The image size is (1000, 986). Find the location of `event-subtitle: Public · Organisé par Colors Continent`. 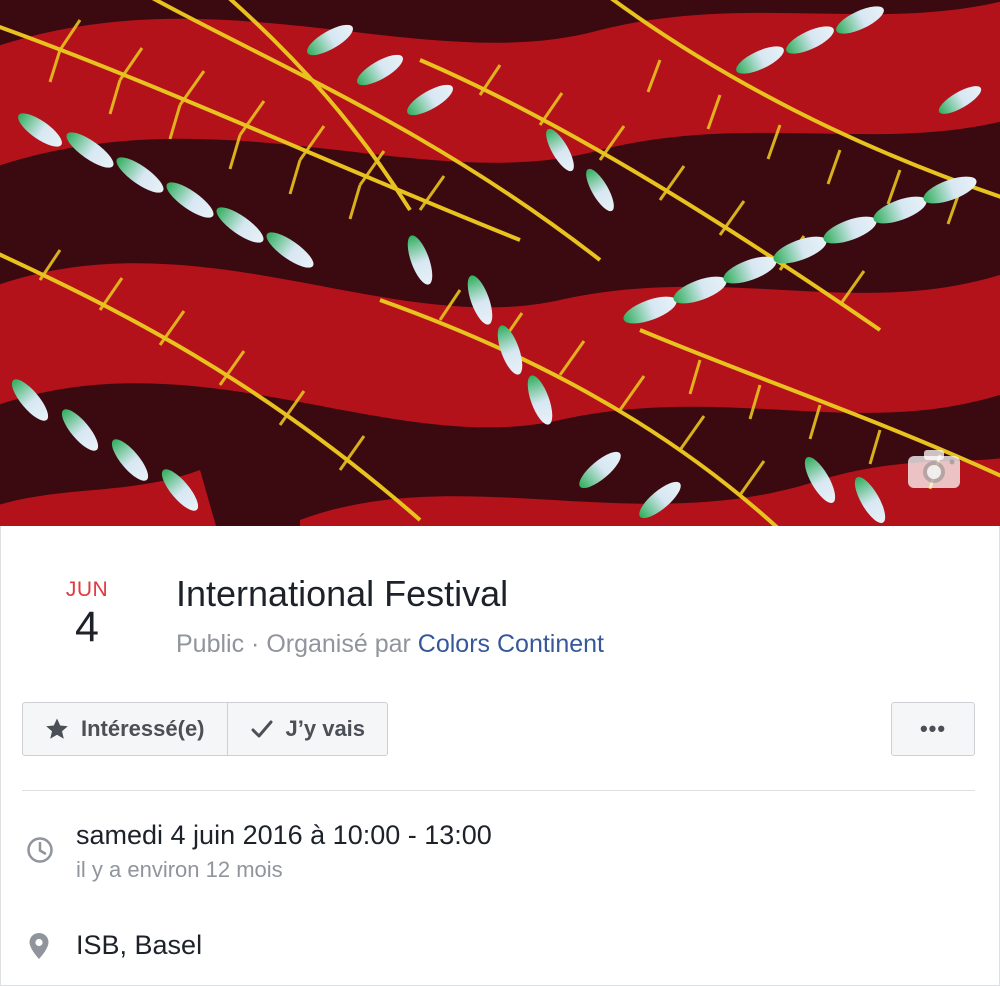

event-subtitle: Public · Organisé par Colors Continent is located at coordinates (390, 644).